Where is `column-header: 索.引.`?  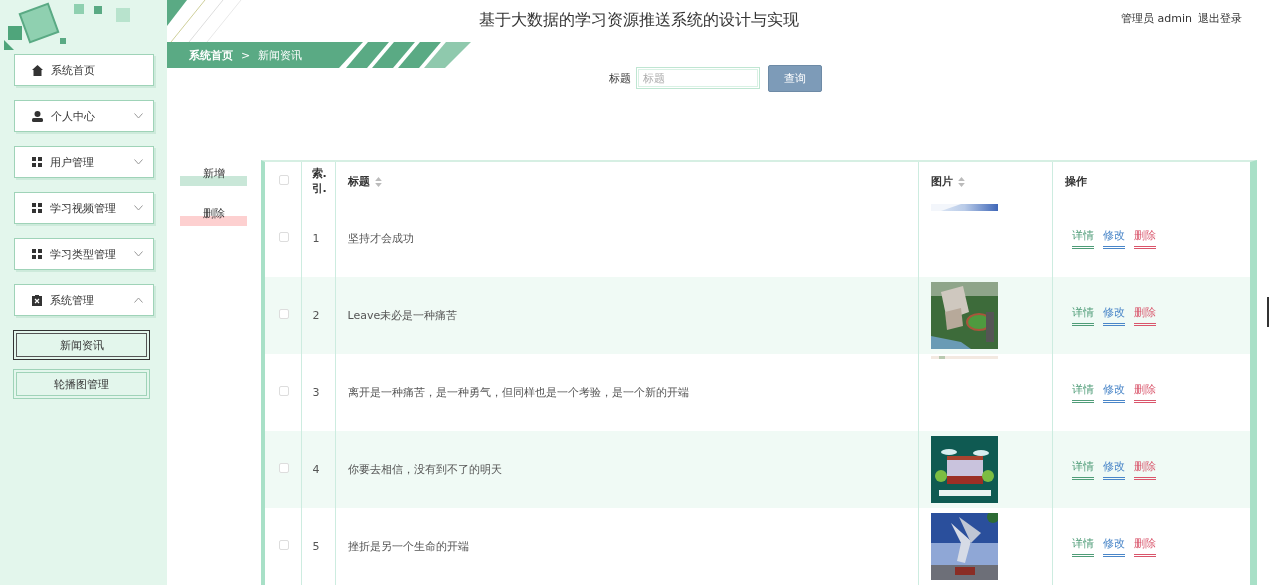
column-header: 索.引. is located at coordinates (318, 181).